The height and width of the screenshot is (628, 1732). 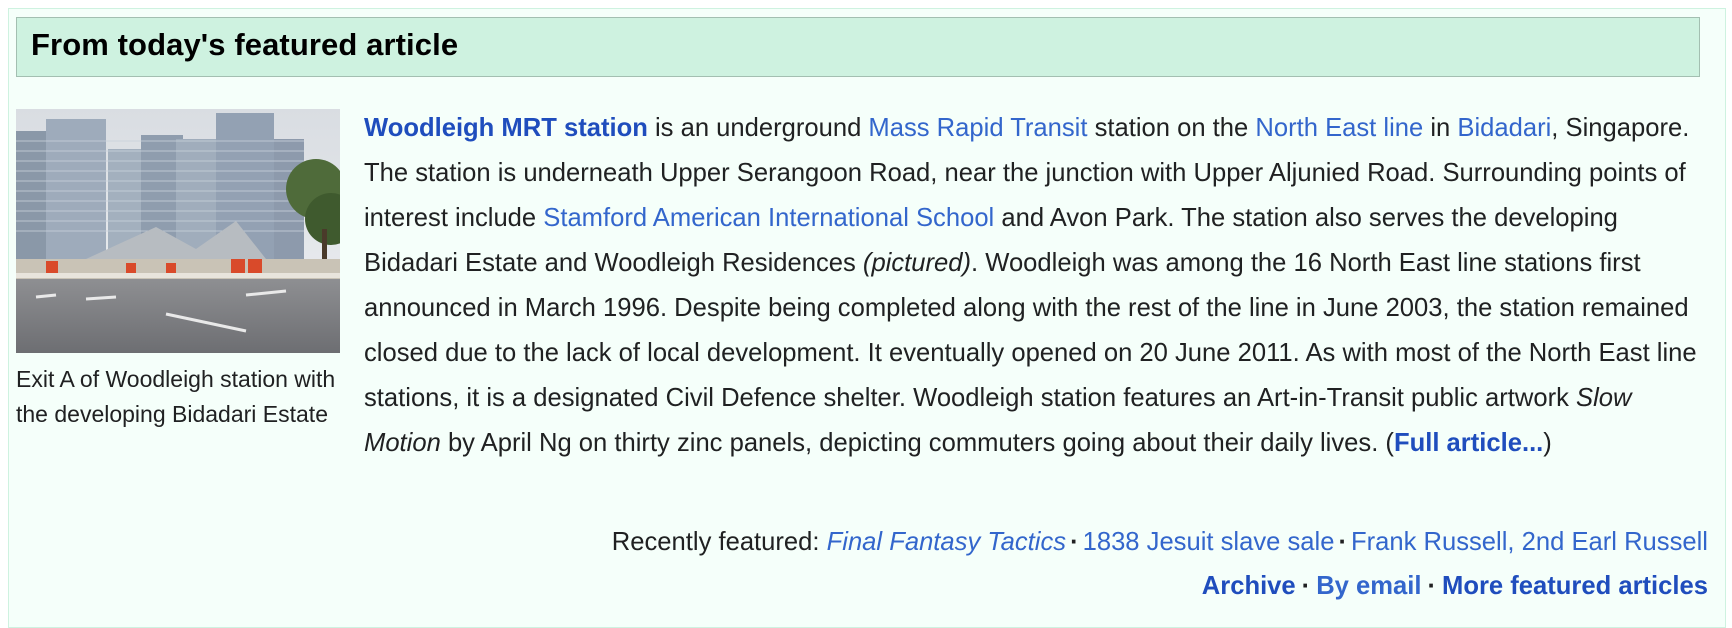 I want to click on link-mass-rapid-transit: Mass Rapid Transit, so click(x=977, y=128).